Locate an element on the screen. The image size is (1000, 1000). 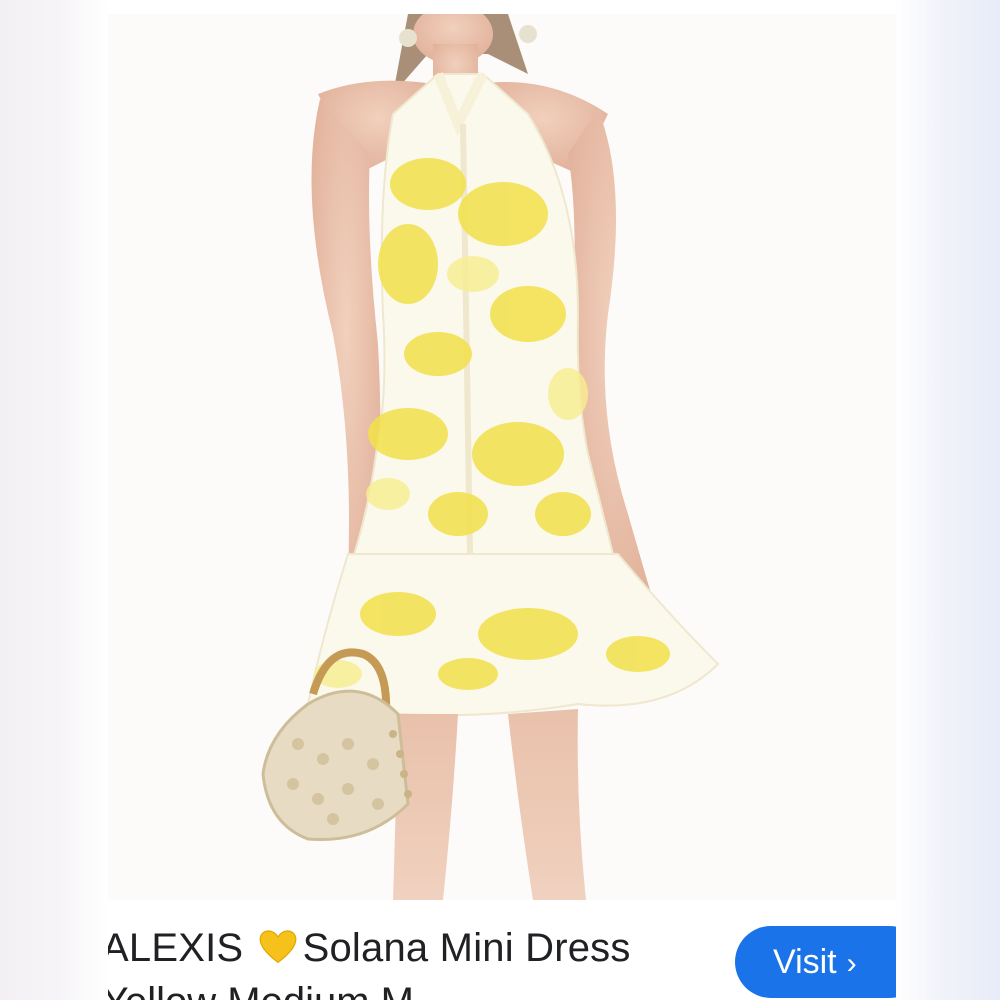
listing-title: ALEXIS Solana Mini Dress is located at coordinates (369, 948).